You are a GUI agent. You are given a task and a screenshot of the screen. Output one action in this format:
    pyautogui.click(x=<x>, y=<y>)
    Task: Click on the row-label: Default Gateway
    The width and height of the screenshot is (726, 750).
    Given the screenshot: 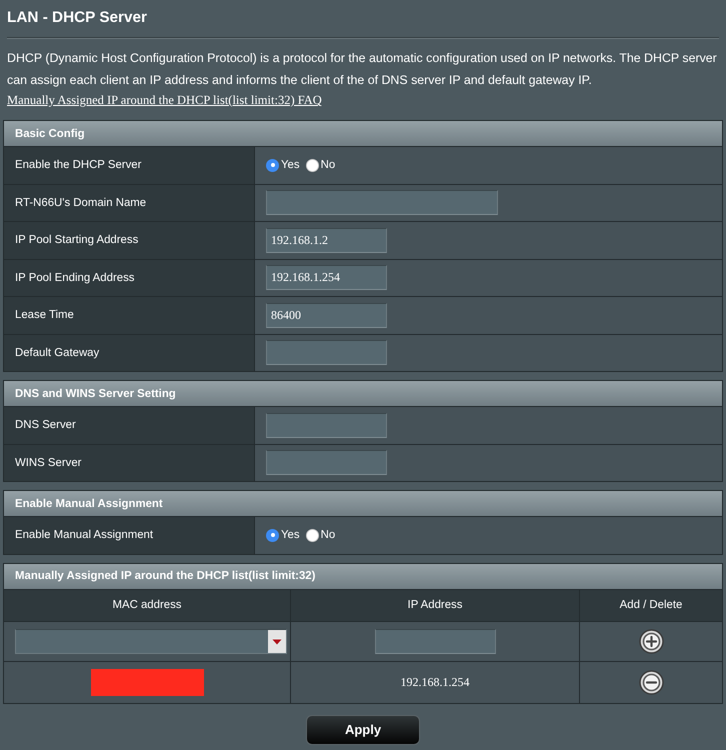 What is the action you would take?
    pyautogui.click(x=129, y=352)
    